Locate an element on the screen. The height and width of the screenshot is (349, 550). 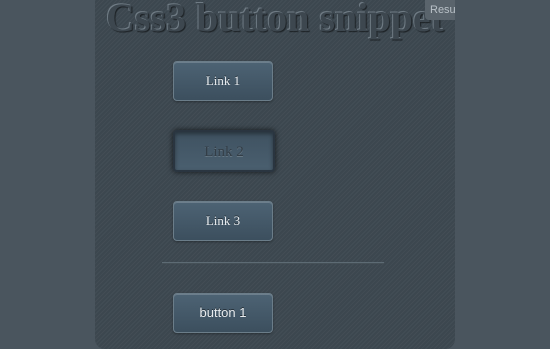
page-title: Css3 button snippet is located at coordinates (275, 20).